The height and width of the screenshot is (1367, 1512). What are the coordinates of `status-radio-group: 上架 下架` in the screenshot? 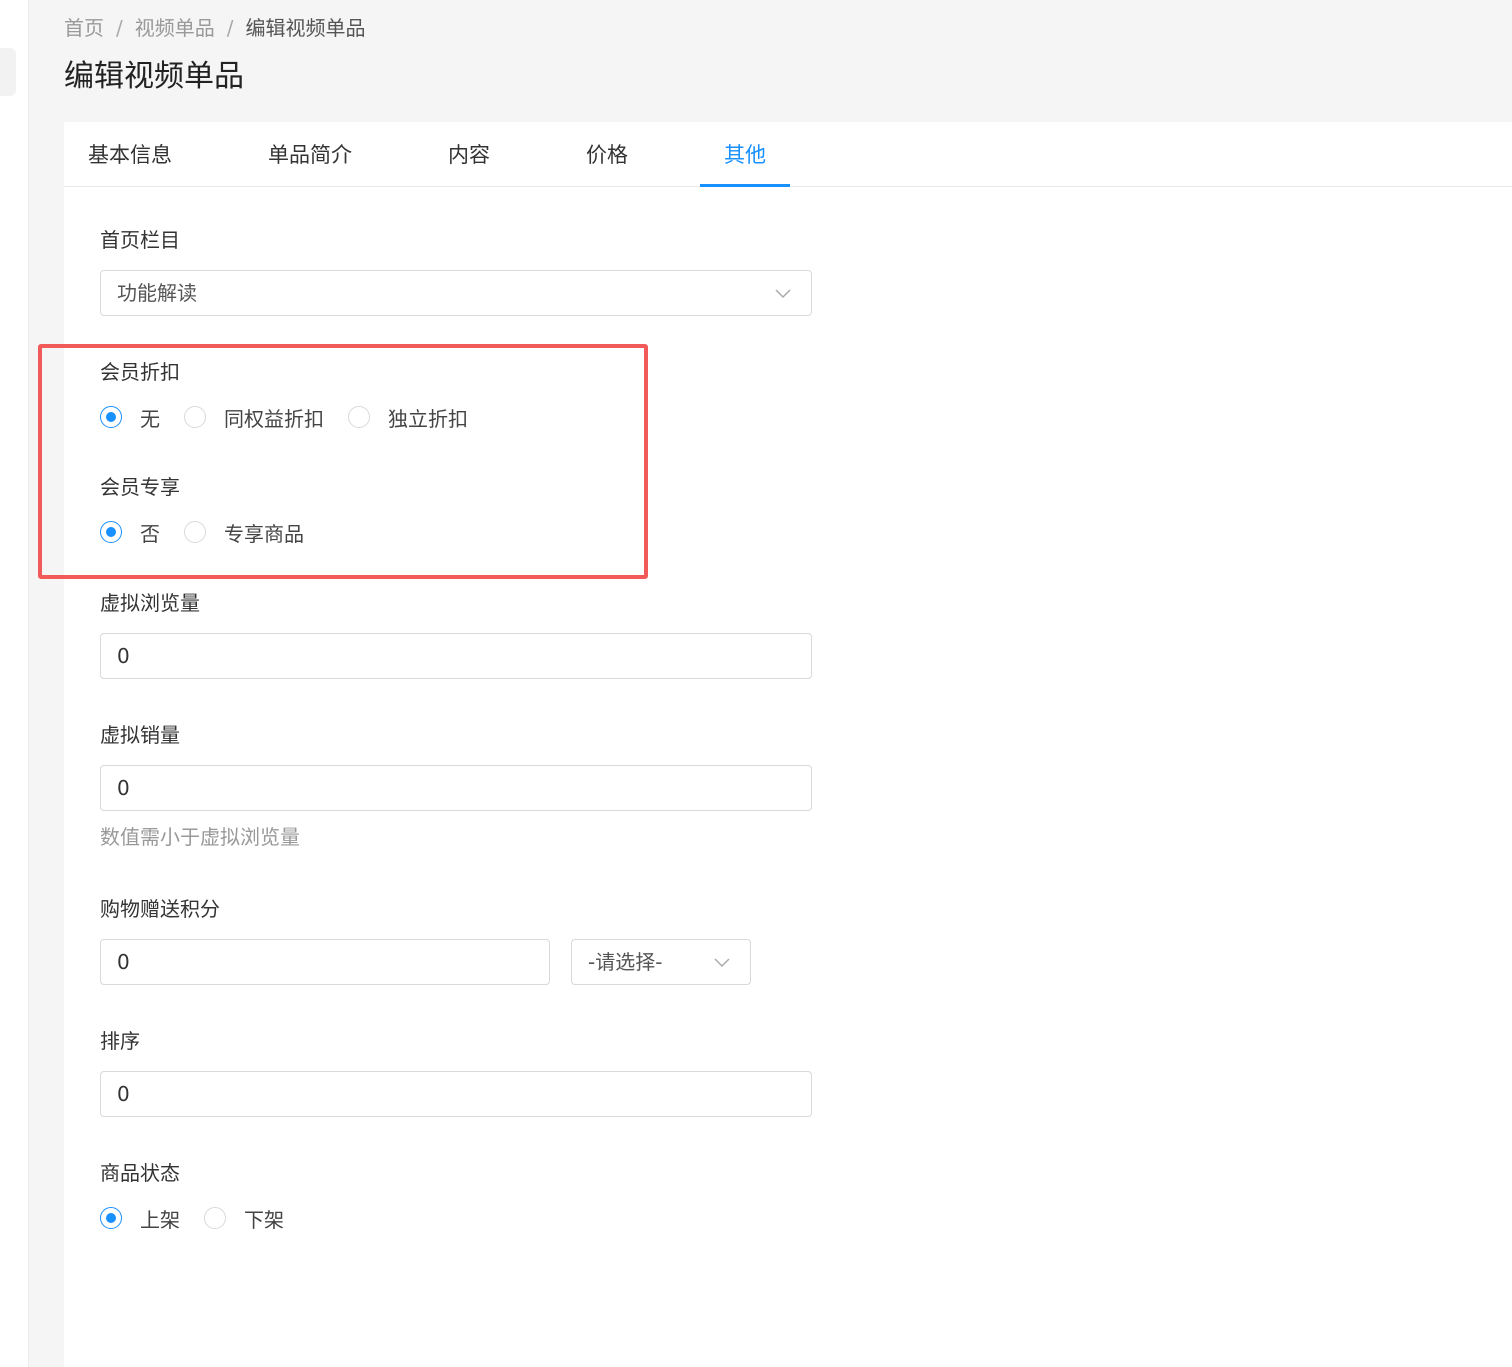 It's located at (204, 1218).